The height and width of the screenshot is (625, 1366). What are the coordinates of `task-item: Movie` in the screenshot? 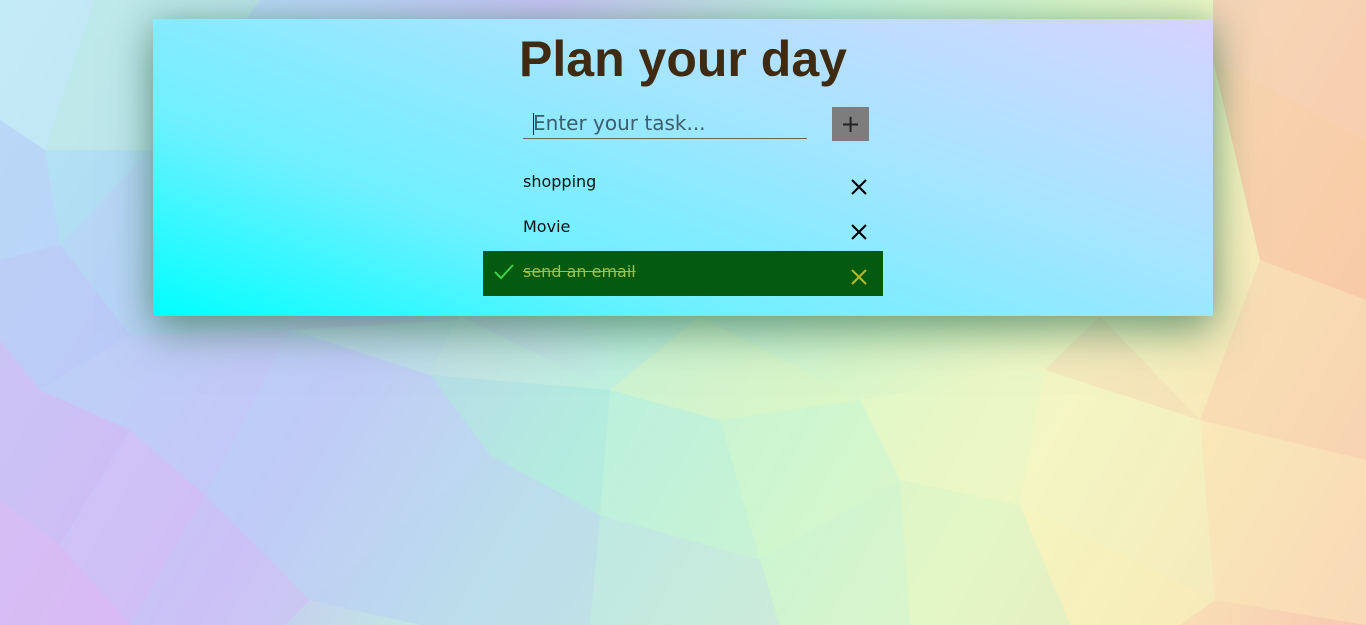 It's located at (683, 228).